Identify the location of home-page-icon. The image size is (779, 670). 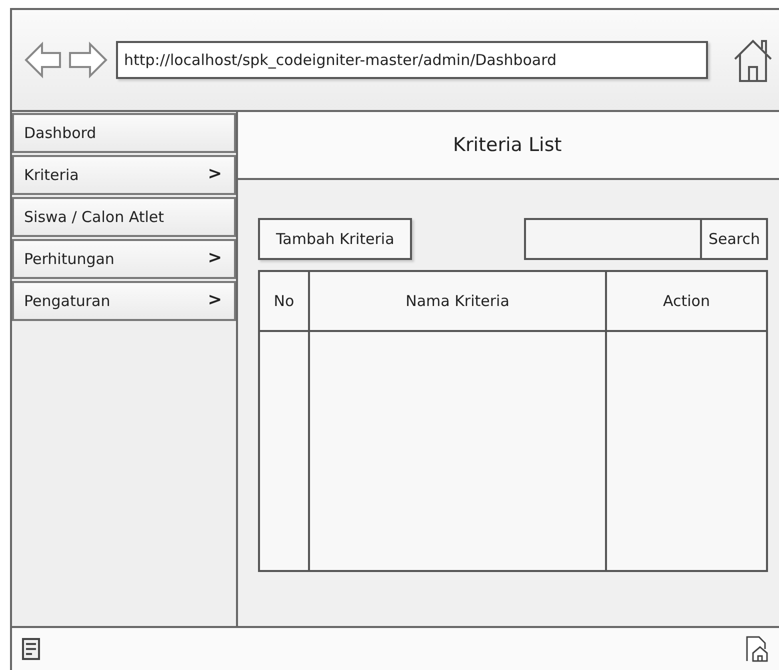
(757, 649).